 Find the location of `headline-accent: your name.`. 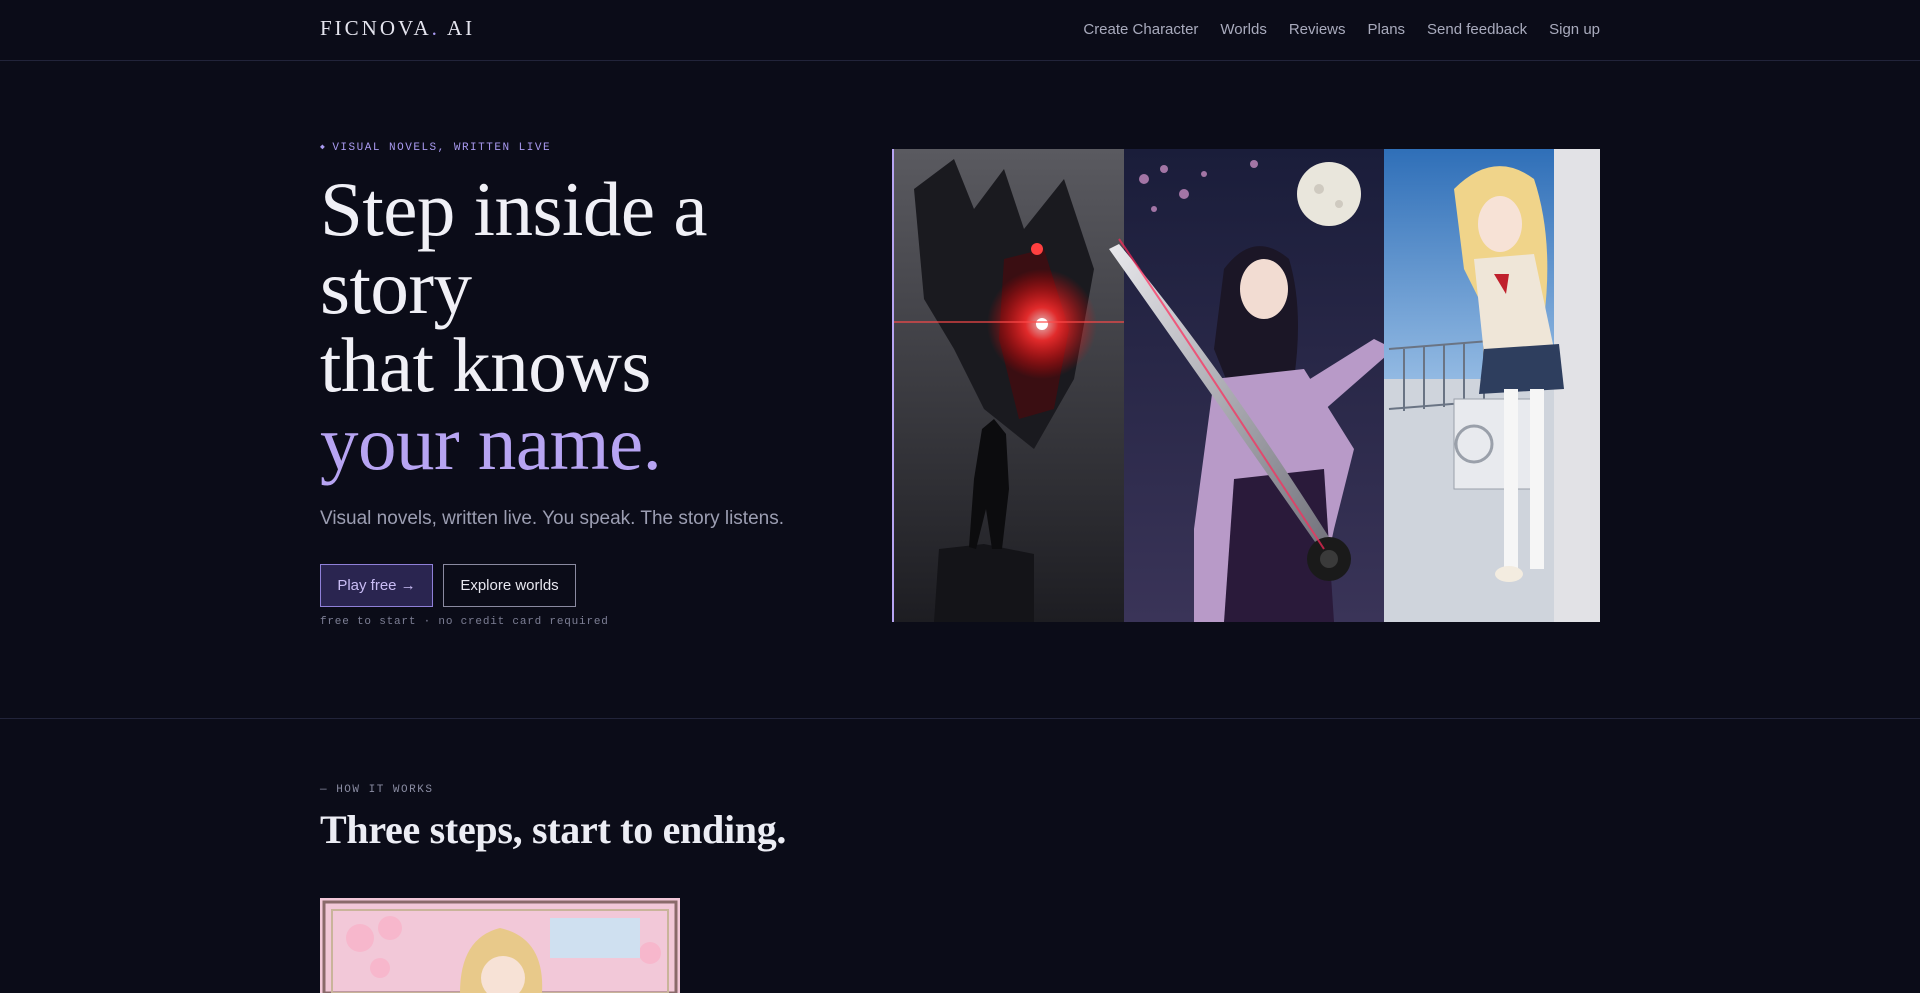

headline-accent: your name. is located at coordinates (491, 443).